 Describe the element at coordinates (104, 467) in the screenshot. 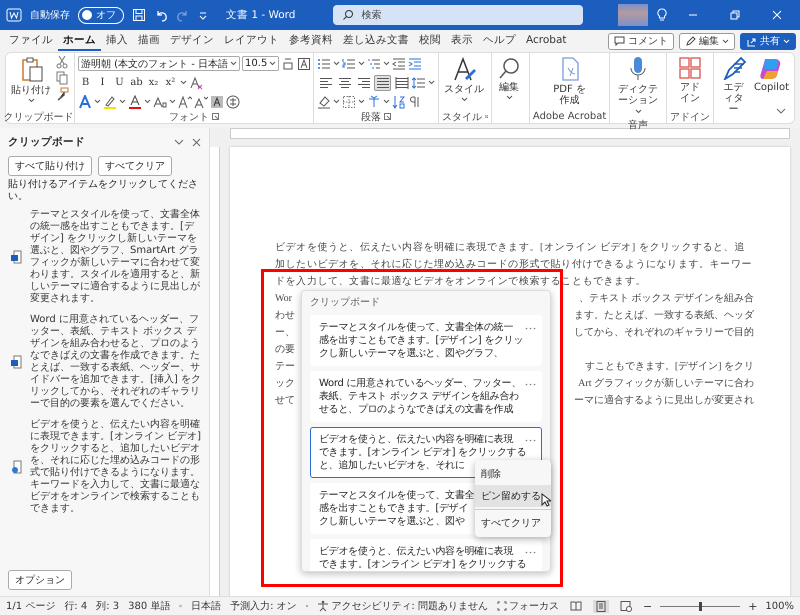

I see `clipboard-item: ビデオを使うと、伝えたい内容を明確に表現できます。[オンライン ビデオ] をクリックすると、追加したいビデオを、それに応じた埋め込みコードの形式で貼り付けできるようになります。キーワードを入力して、文書に最適なビデオをオンラインで検索することもできます。` at that location.